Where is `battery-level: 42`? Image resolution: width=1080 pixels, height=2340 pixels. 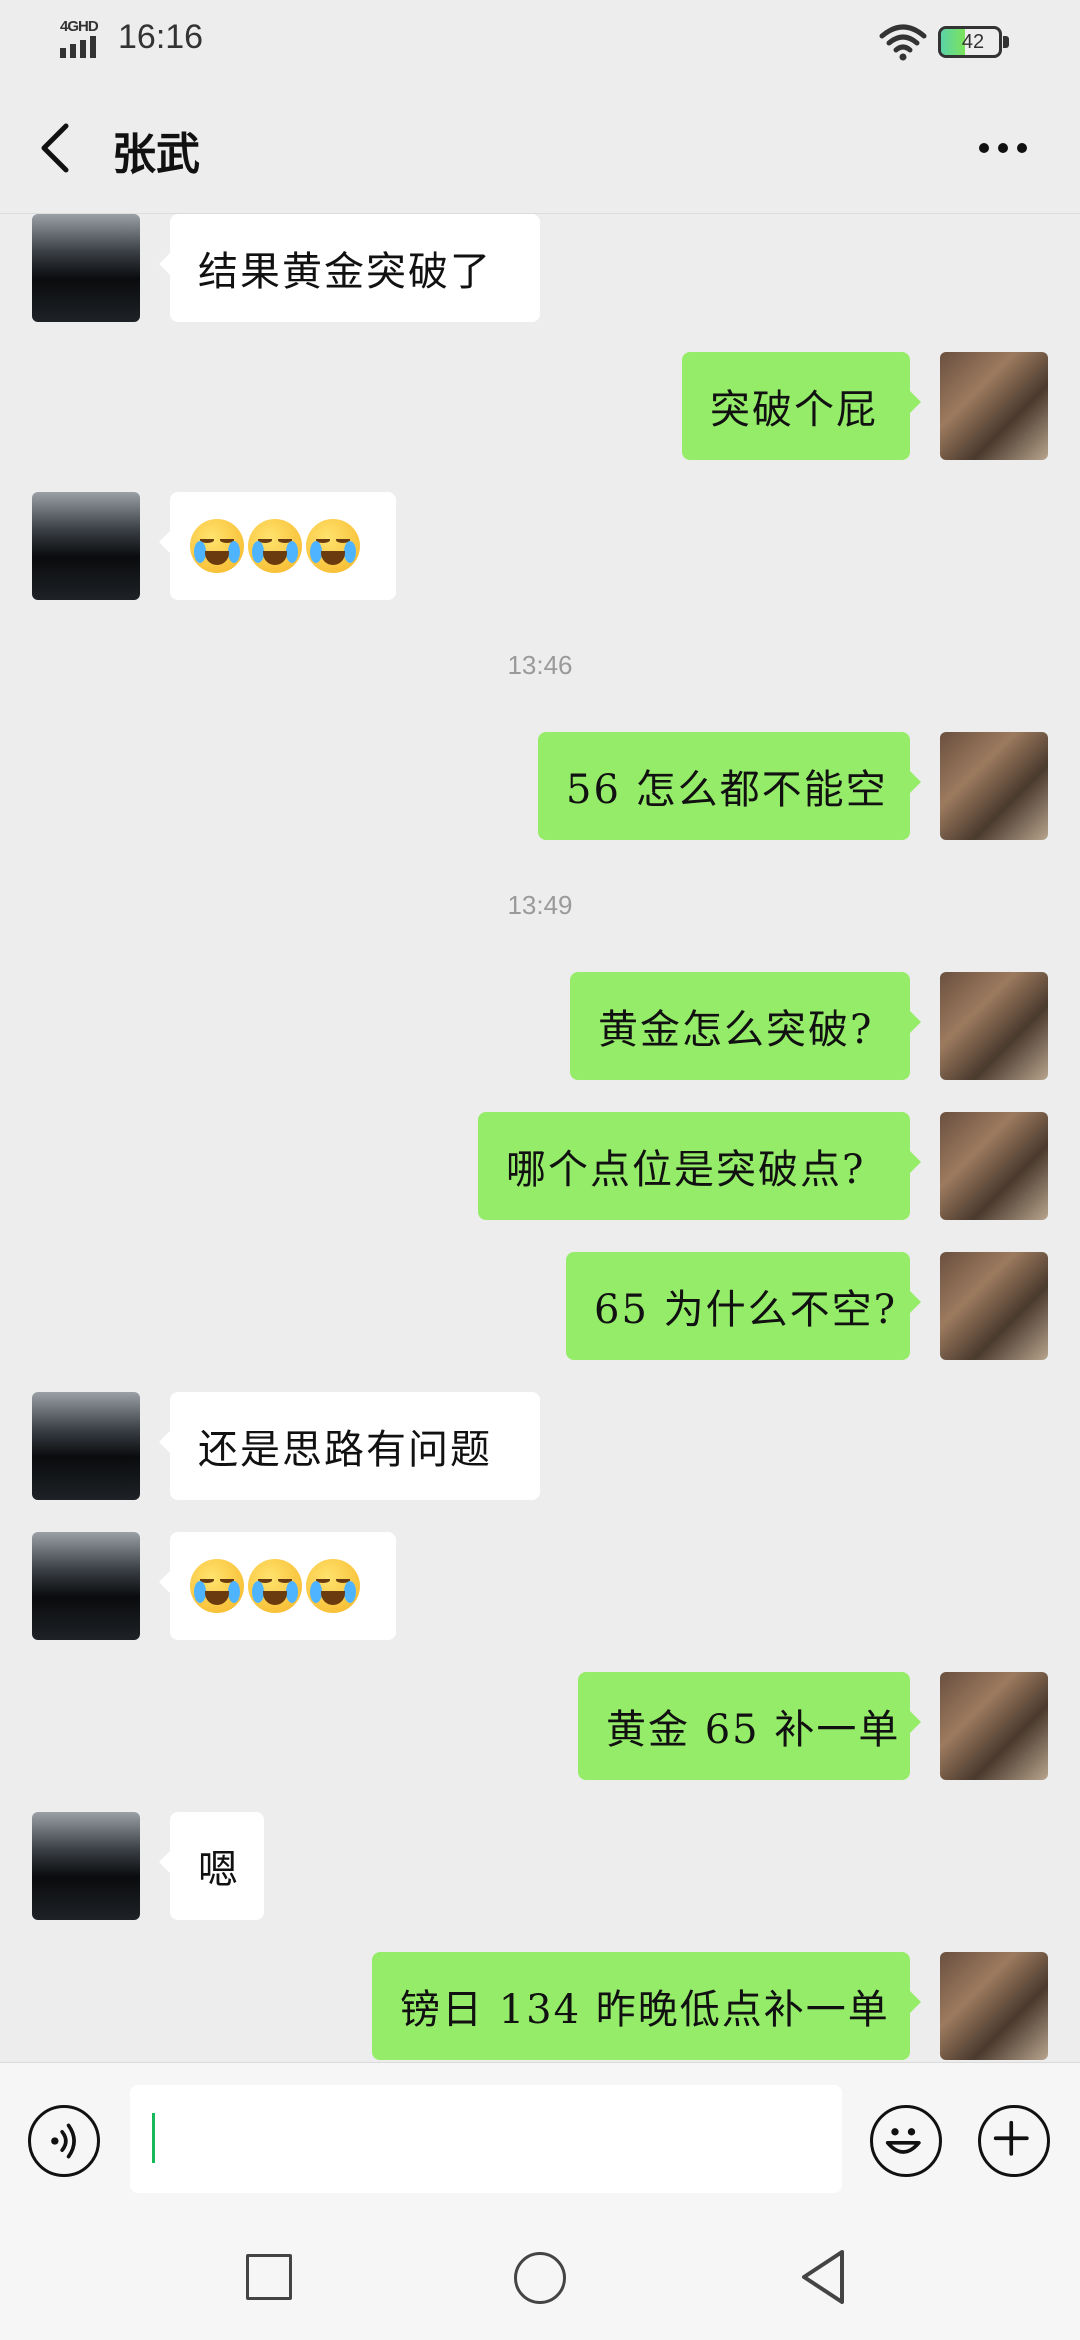
battery-level: 42 is located at coordinates (973, 42).